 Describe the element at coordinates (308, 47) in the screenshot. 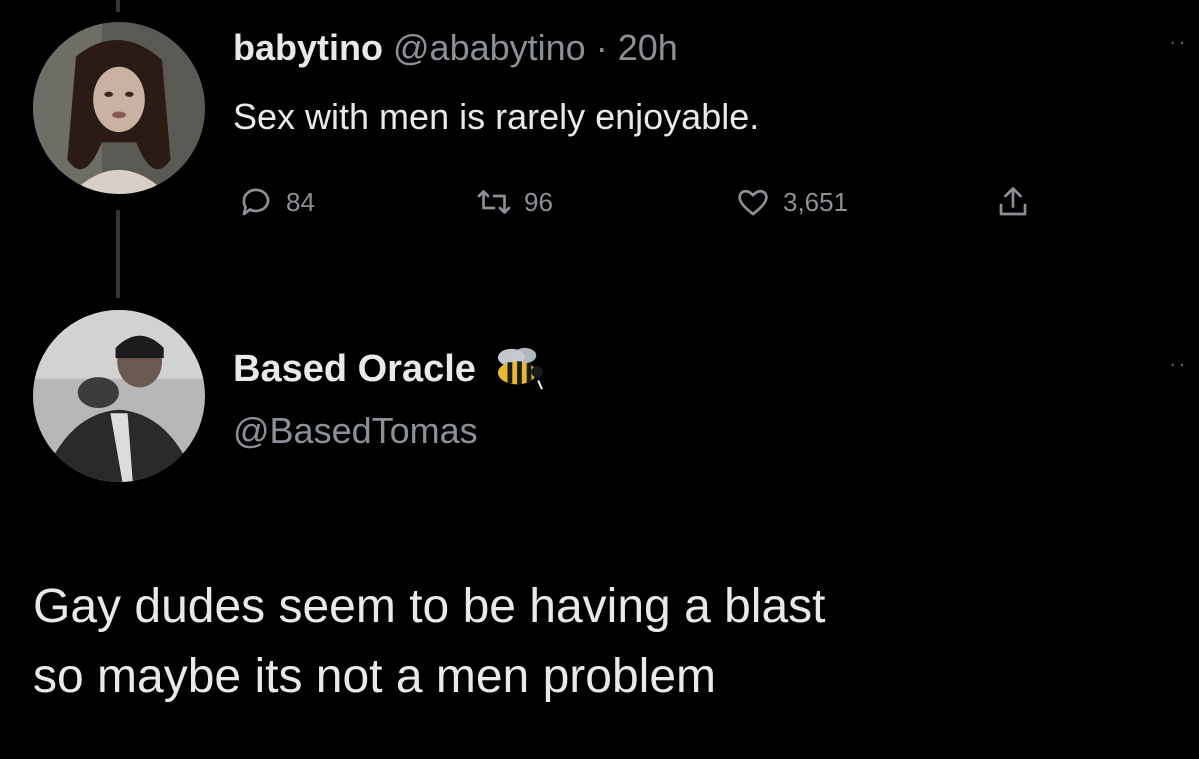

I see `display-name: babytino` at that location.